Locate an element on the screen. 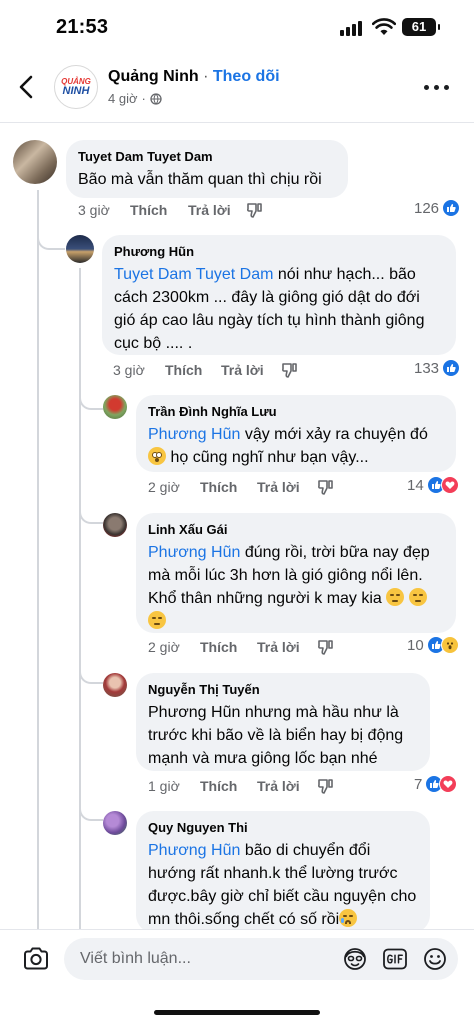 The width and height of the screenshot is (474, 1024). camera-icon is located at coordinates (36, 959).